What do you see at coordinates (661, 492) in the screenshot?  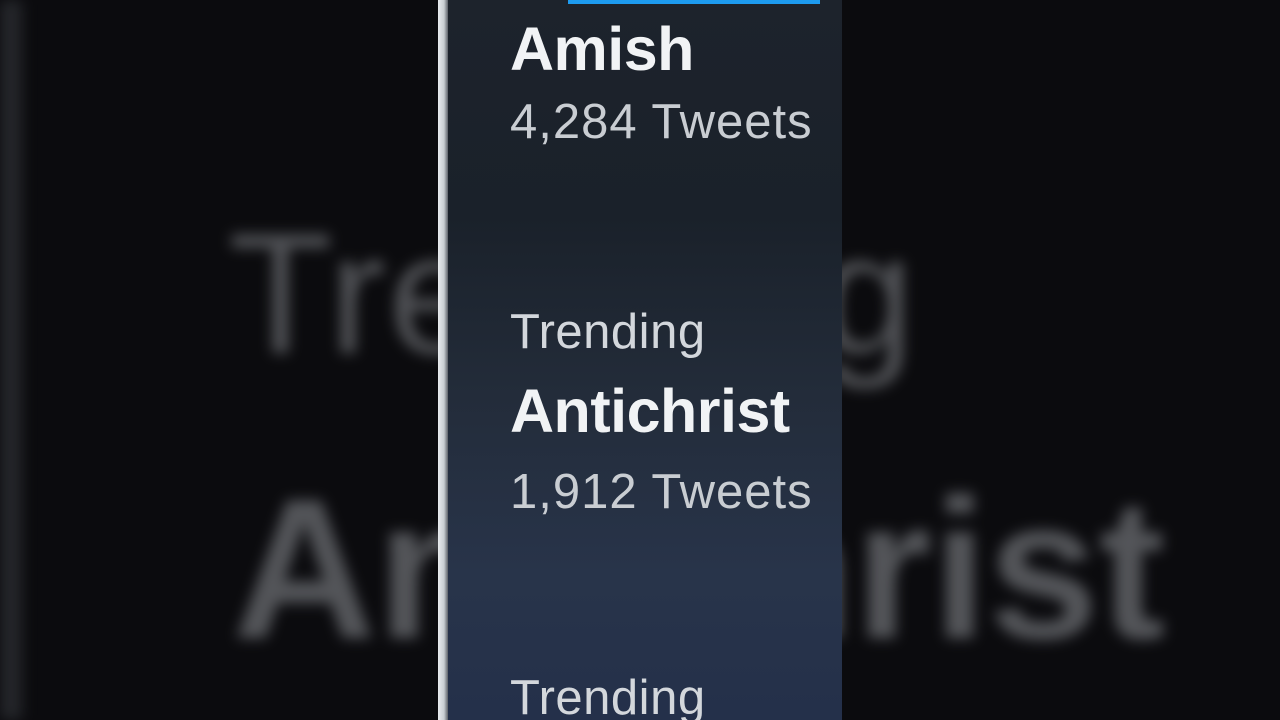 I see `trend-tweet-count: 1,912 Tweets` at bounding box center [661, 492].